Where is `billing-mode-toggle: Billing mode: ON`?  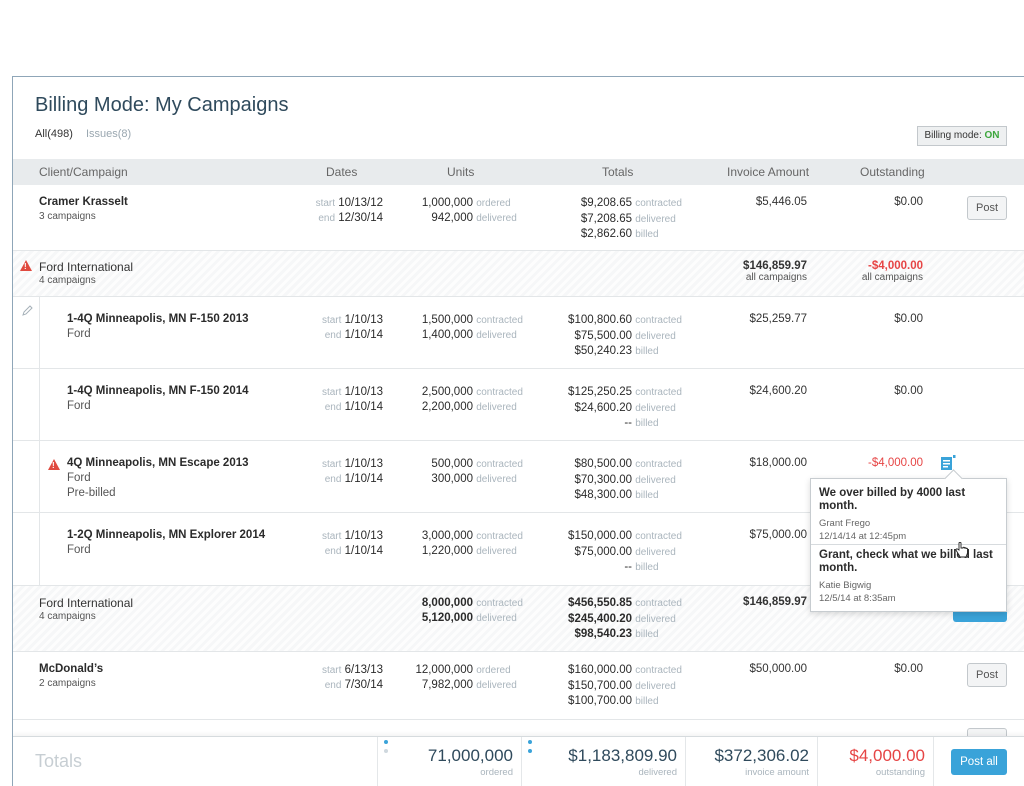 billing-mode-toggle: Billing mode: ON is located at coordinates (962, 136).